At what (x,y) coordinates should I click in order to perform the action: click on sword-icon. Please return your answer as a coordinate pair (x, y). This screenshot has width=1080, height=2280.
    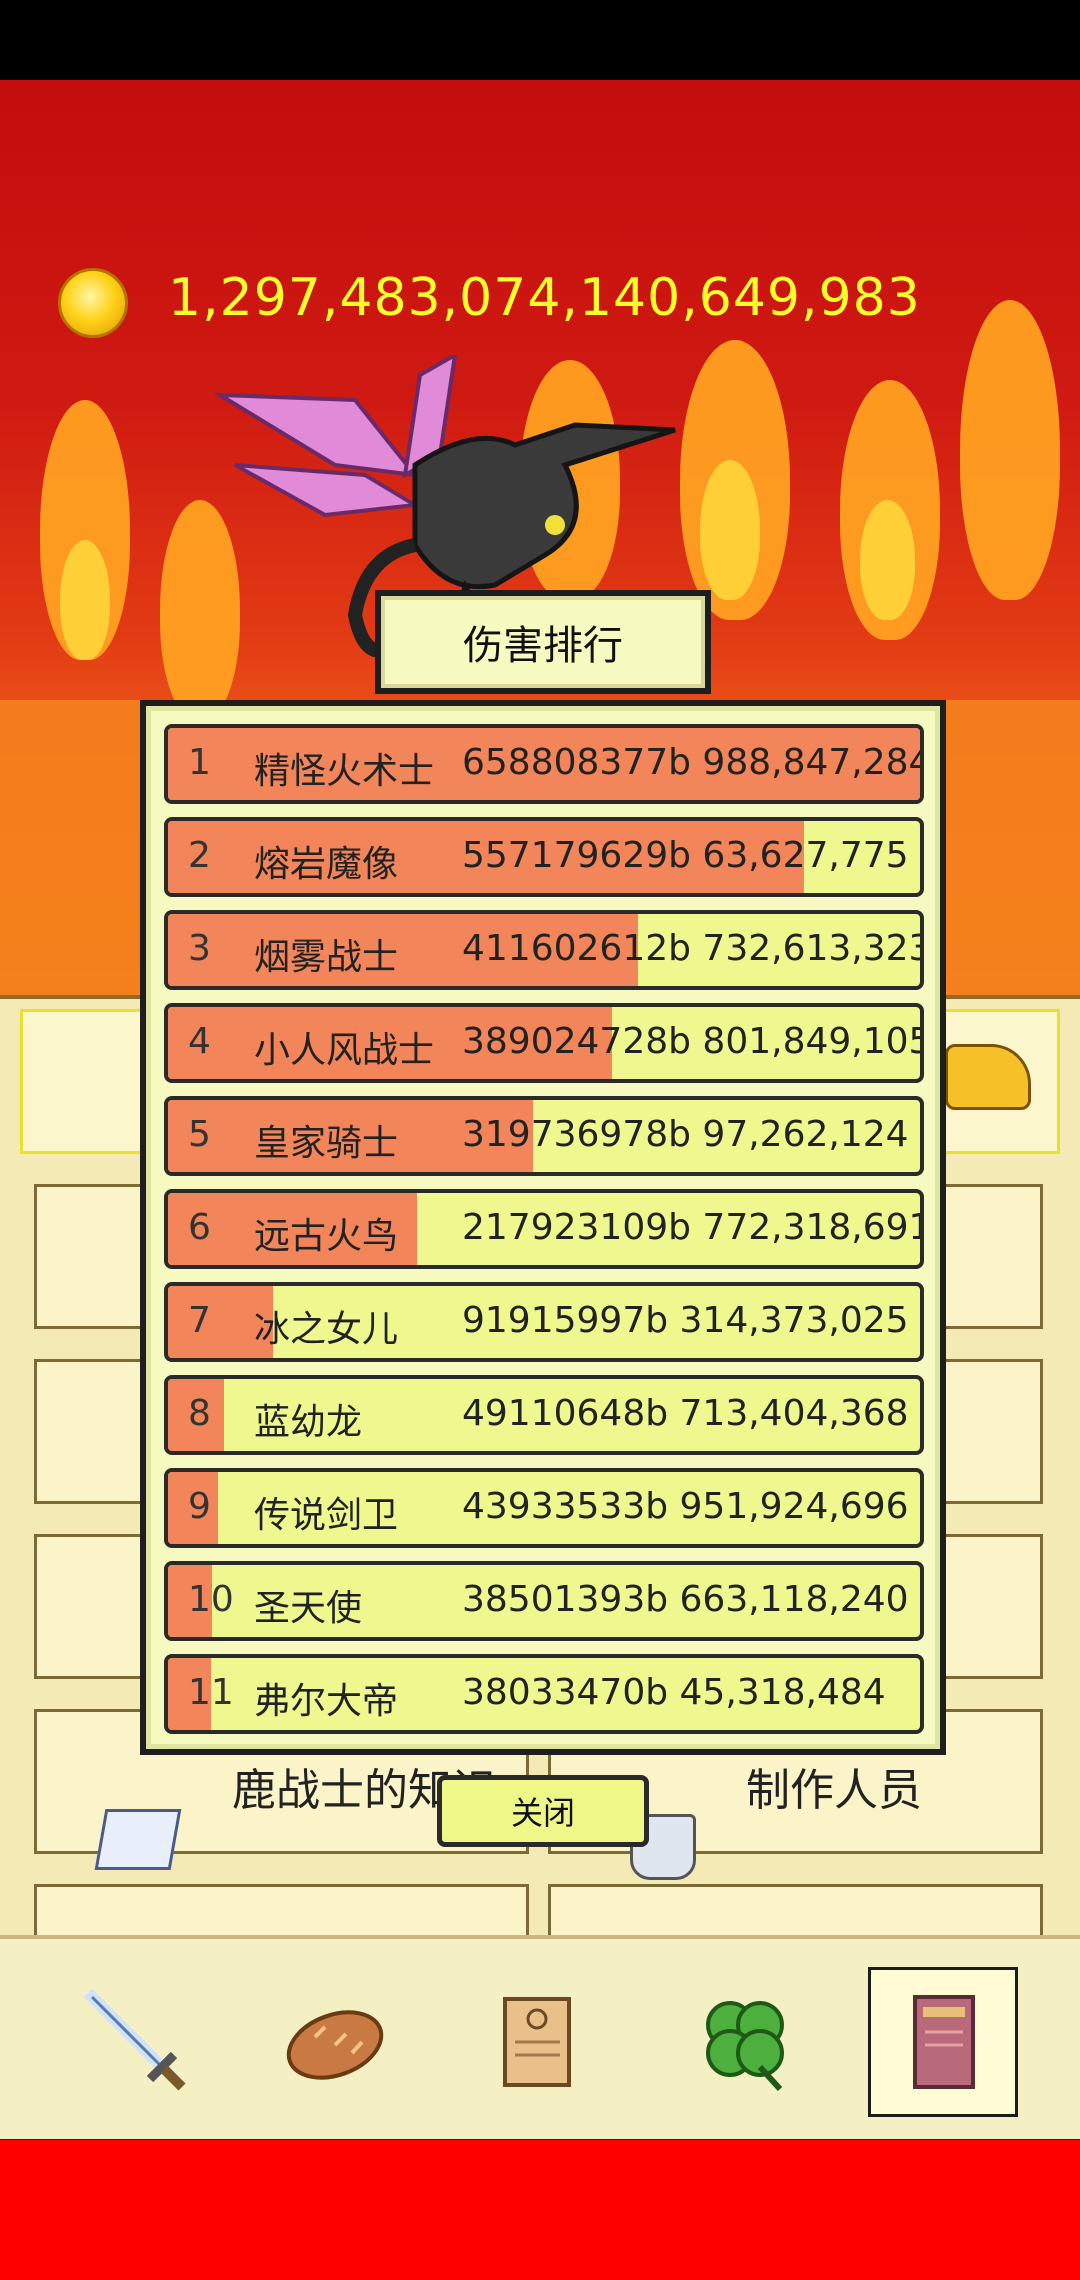
    Looking at the image, I should click on (134, 2039).